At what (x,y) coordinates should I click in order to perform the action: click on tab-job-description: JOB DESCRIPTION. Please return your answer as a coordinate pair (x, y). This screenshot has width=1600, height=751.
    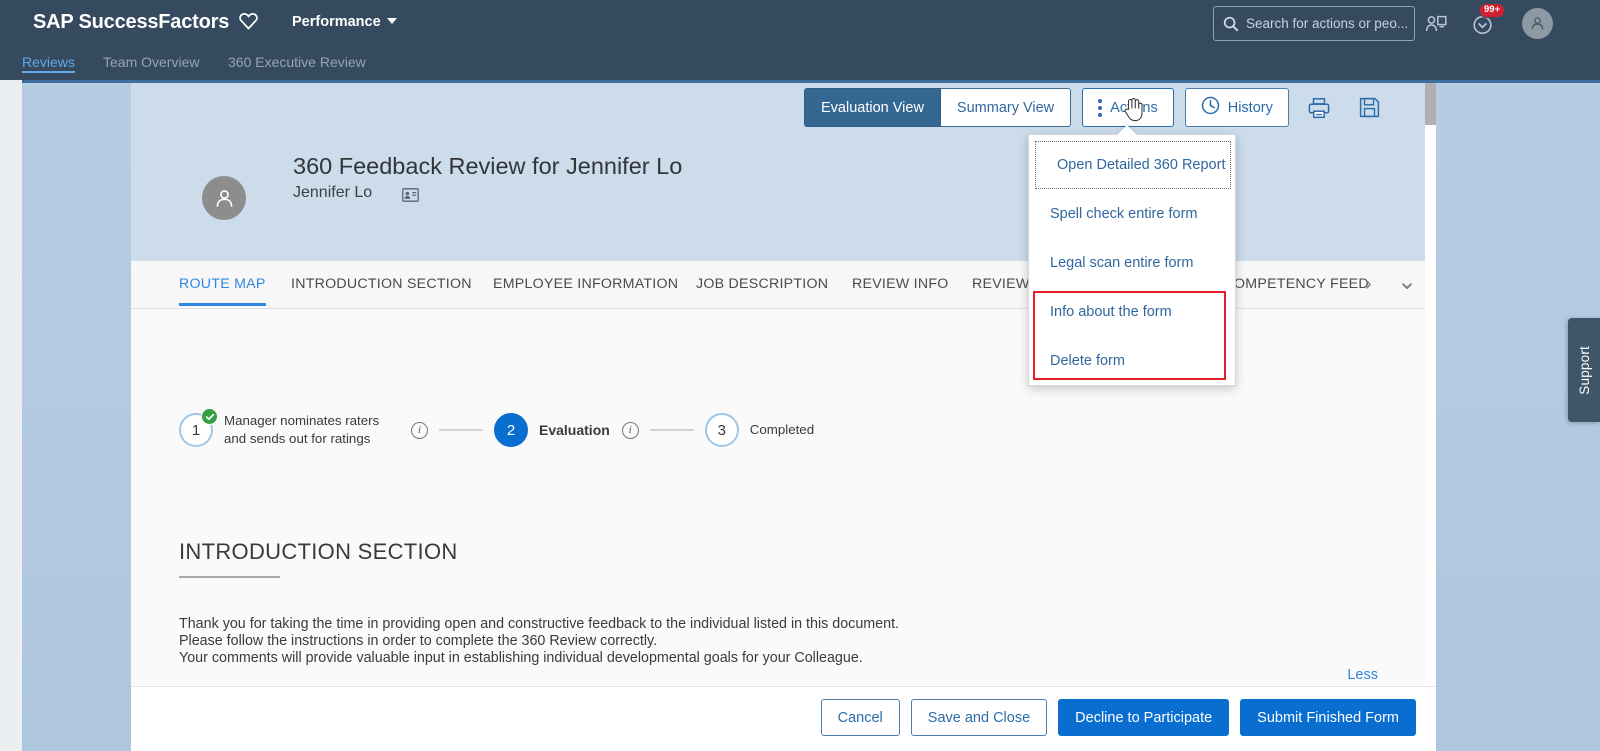
    Looking at the image, I should click on (762, 284).